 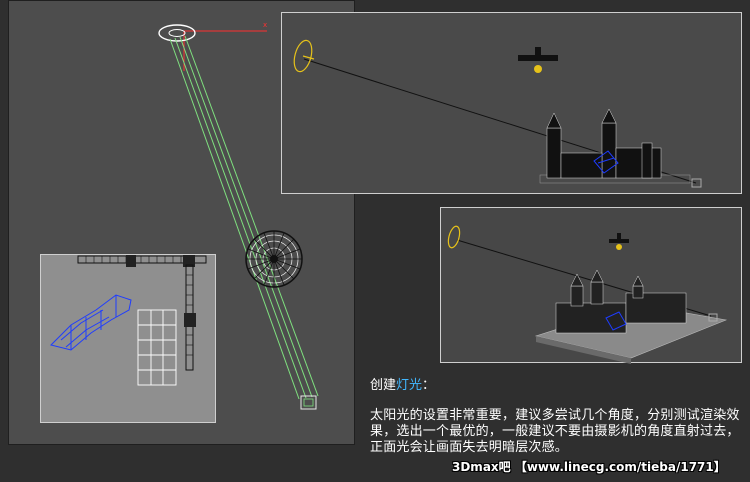 I want to click on heading-prefix: 创建, so click(x=383, y=385).